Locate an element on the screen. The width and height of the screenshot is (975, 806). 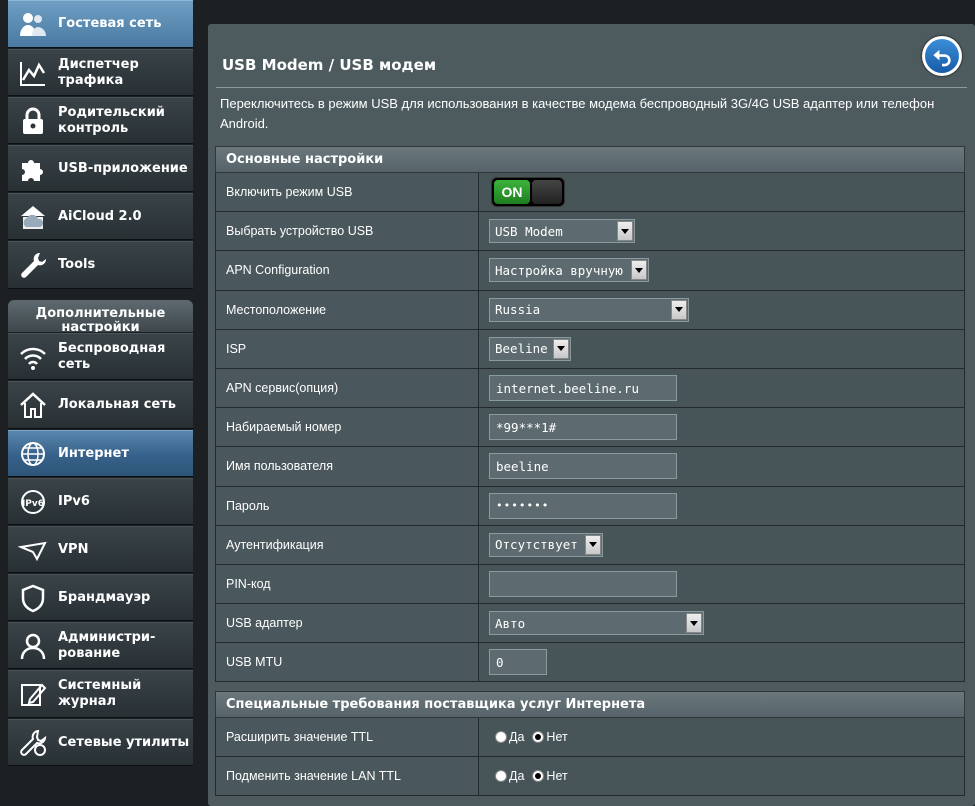
page-title: USB Modem / USB модем is located at coordinates (329, 65).